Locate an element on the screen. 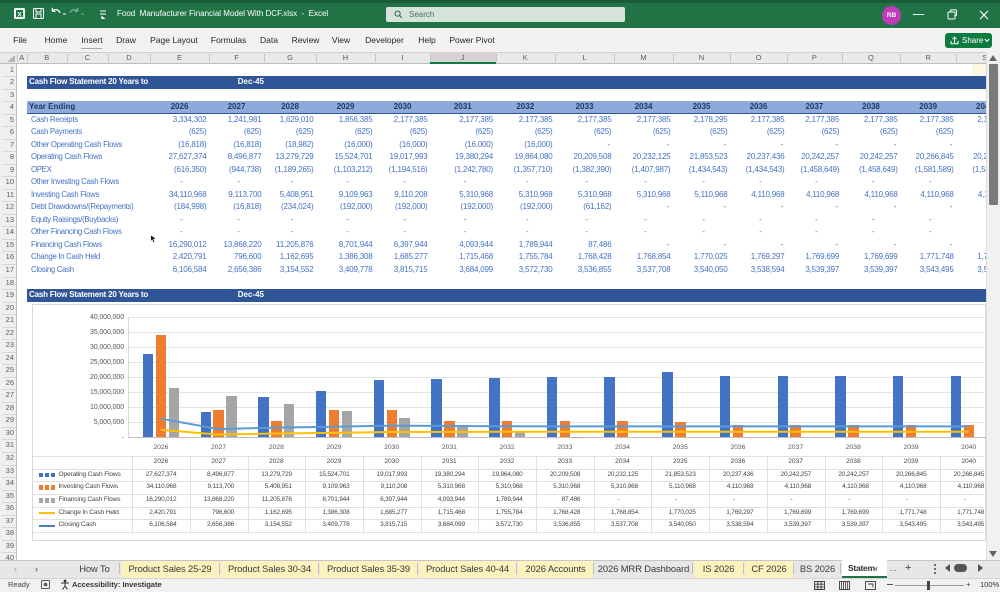 This screenshot has width=1000, height=592. svg-text: X is located at coordinates (19, 14).